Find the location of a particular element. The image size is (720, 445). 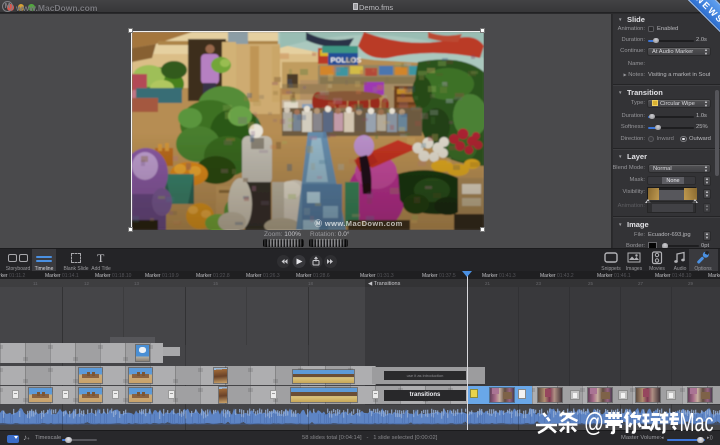

svg-text: Mac is located at coordinates (697, 422).